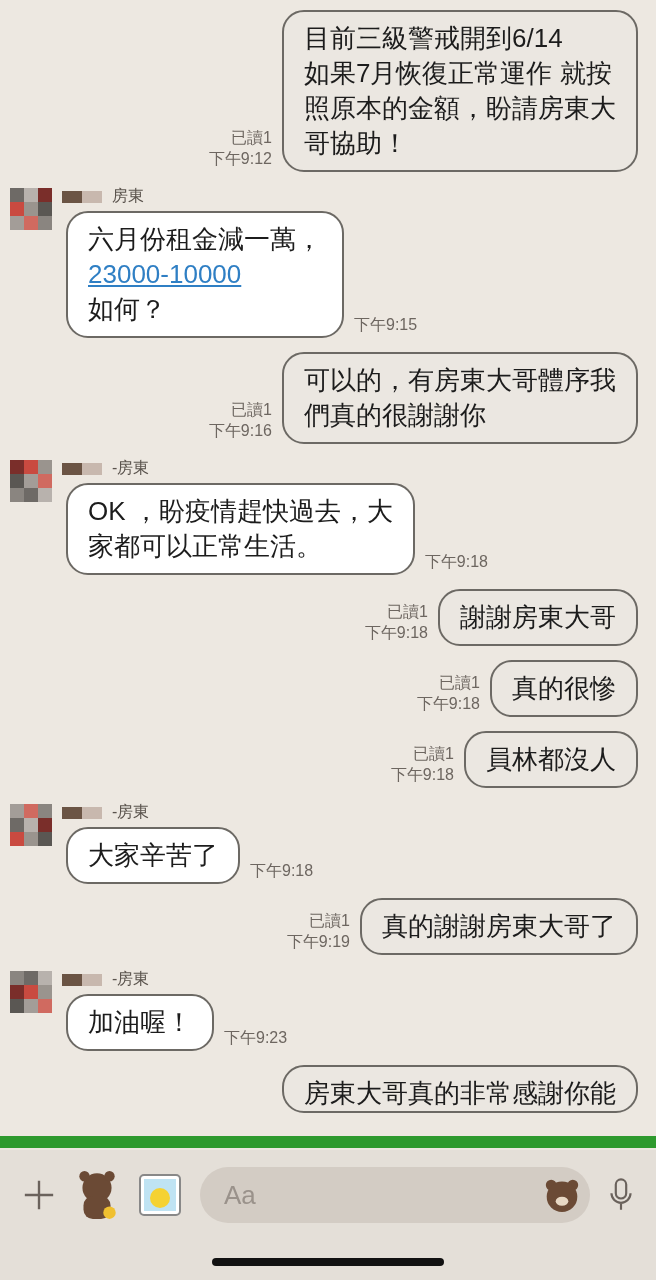  I want to click on microphone-icon, so click(621, 1195).